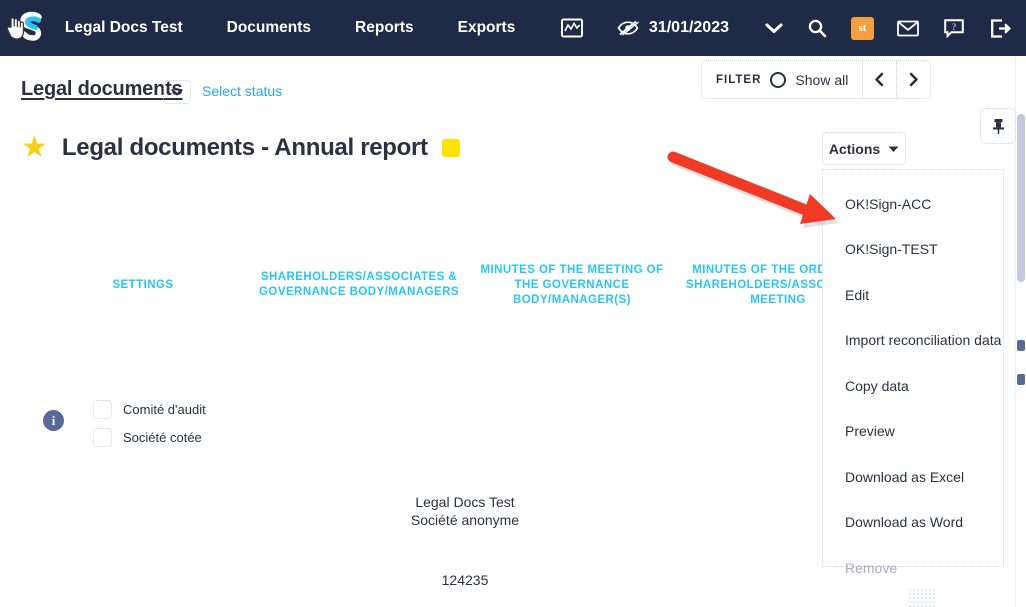 Image resolution: width=1026 pixels, height=607 pixels. I want to click on menu-item-download-as-word: Download as Word, so click(913, 523).